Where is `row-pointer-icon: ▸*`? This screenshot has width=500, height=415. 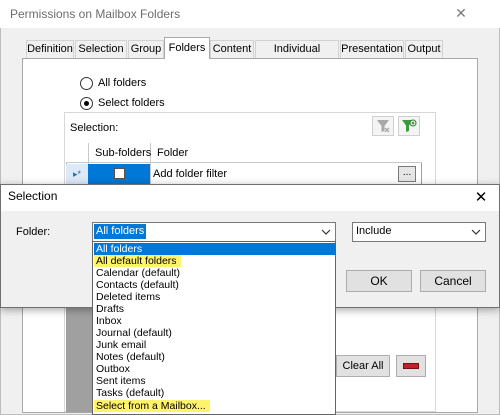
row-pointer-icon: ▸* is located at coordinates (77, 174).